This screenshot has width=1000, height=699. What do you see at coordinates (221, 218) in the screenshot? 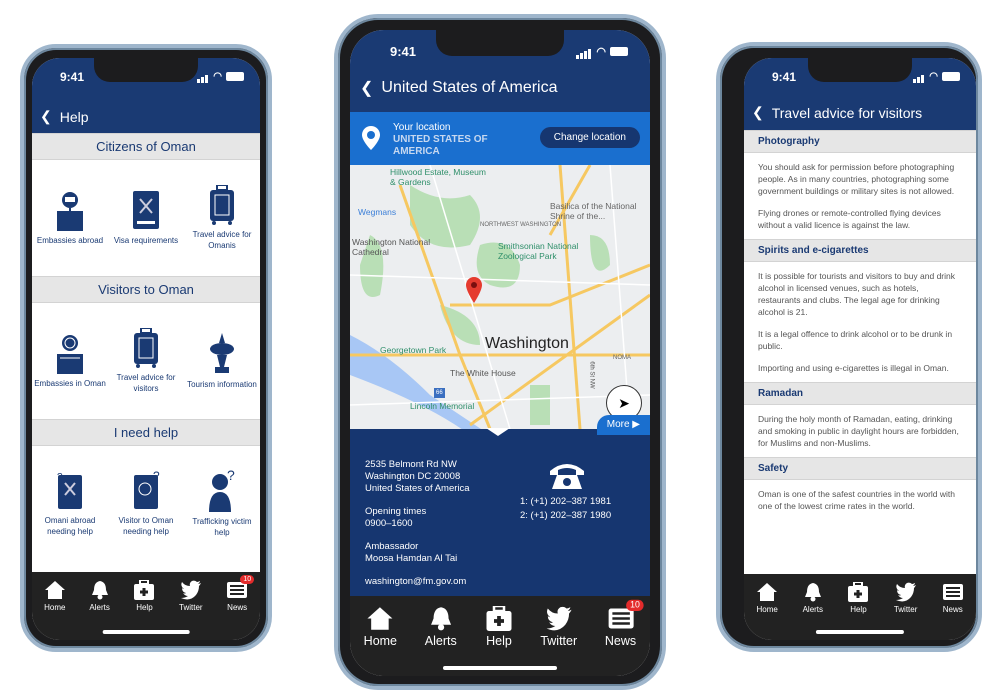
I see `help-tile: Travel advice for Omanis` at bounding box center [221, 218].